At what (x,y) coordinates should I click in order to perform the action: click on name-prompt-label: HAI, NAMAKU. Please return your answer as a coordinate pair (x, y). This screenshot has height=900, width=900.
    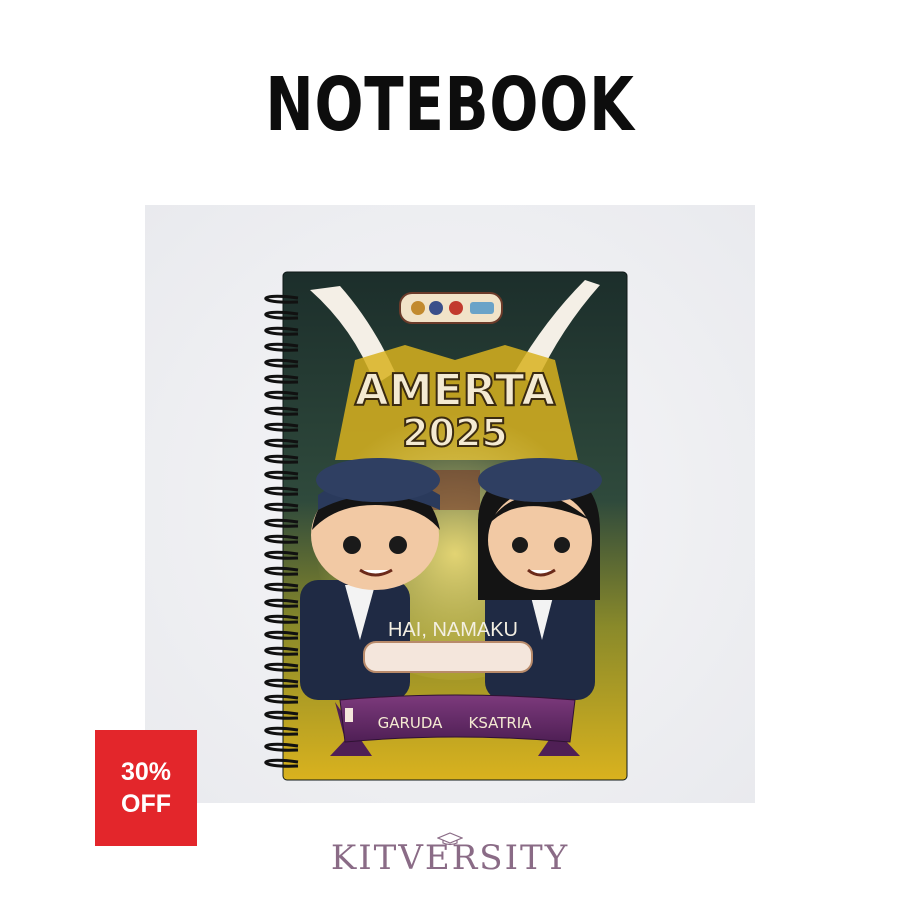
    Looking at the image, I should click on (453, 630).